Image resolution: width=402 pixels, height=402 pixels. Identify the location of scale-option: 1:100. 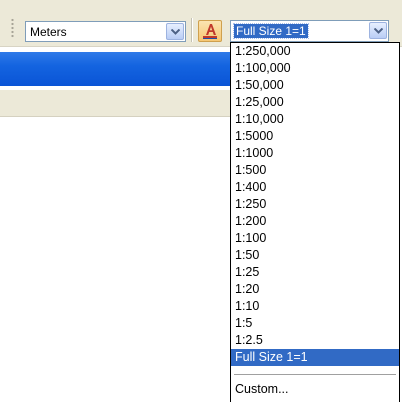
(315, 238).